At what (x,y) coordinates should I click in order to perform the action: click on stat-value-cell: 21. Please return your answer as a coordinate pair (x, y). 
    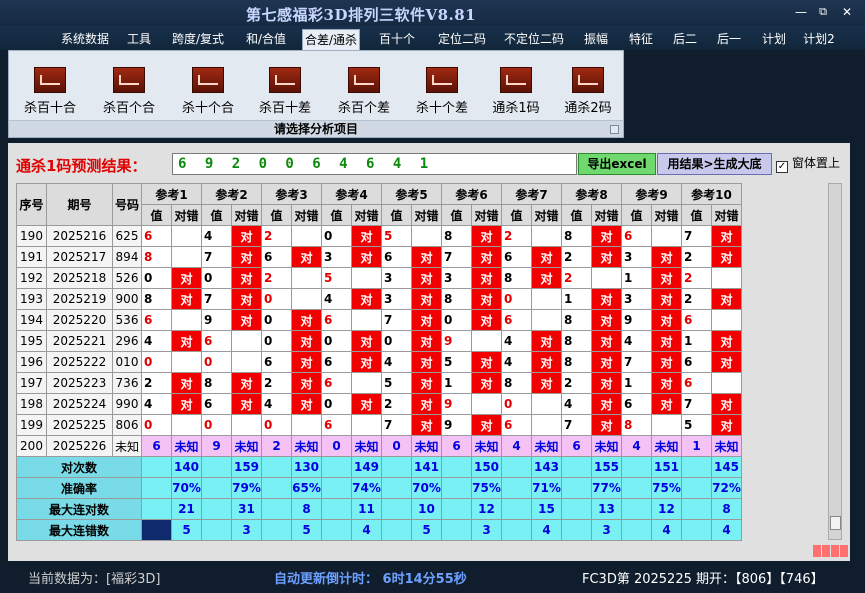
    Looking at the image, I should click on (186, 509).